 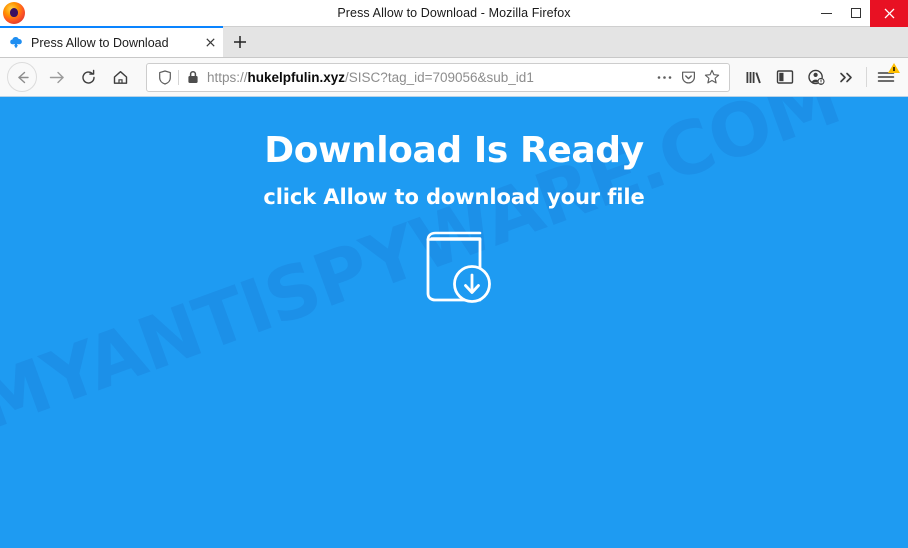 I want to click on url-path: /SISC?tag_id=709056&sub_id1, so click(x=439, y=77).